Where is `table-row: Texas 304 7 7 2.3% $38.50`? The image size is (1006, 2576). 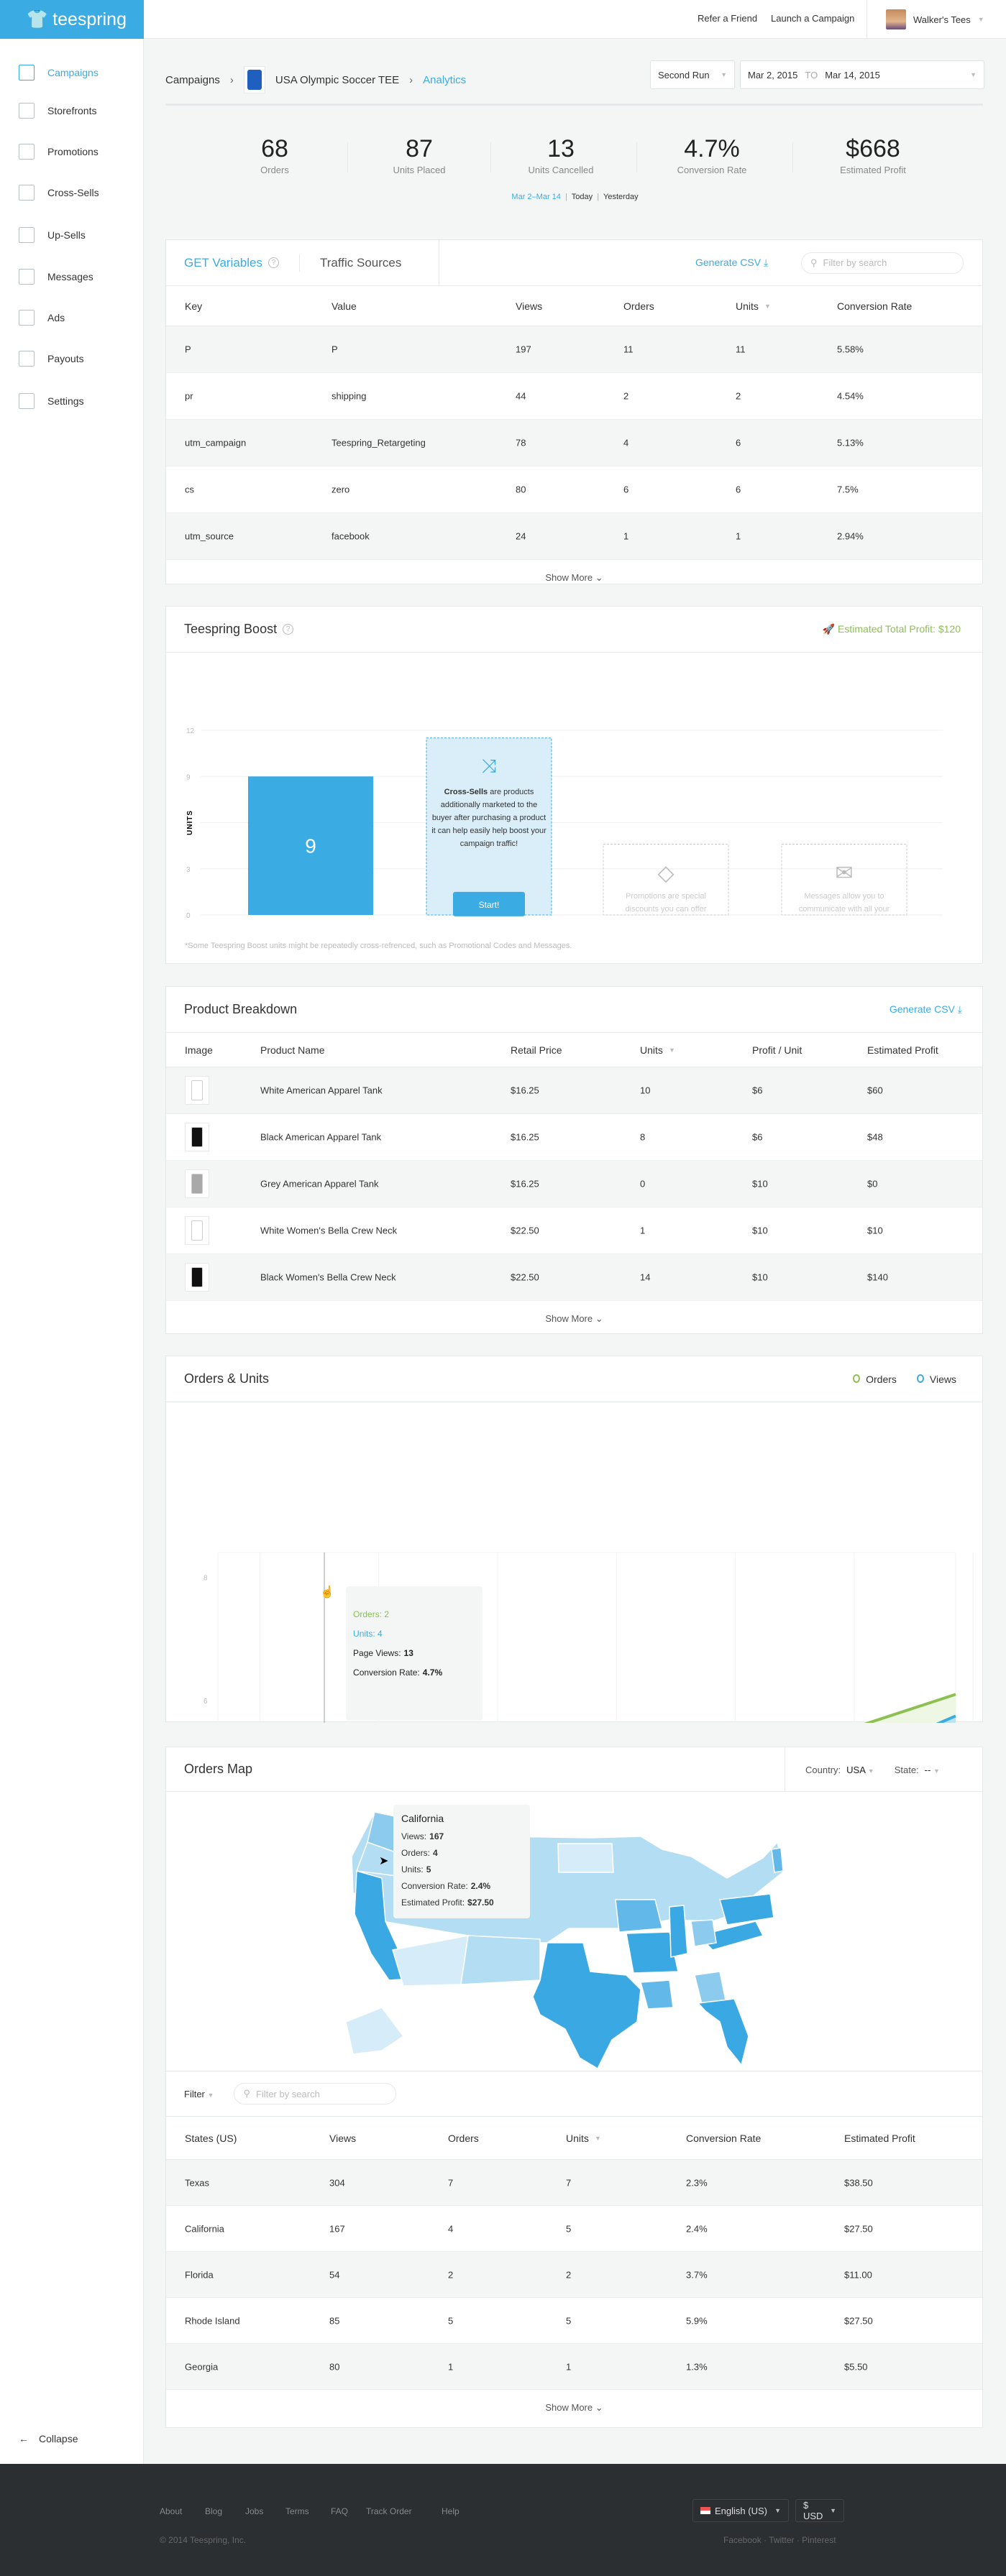
table-row: Texas 304 7 7 2.3% $38.50 is located at coordinates (574, 2183).